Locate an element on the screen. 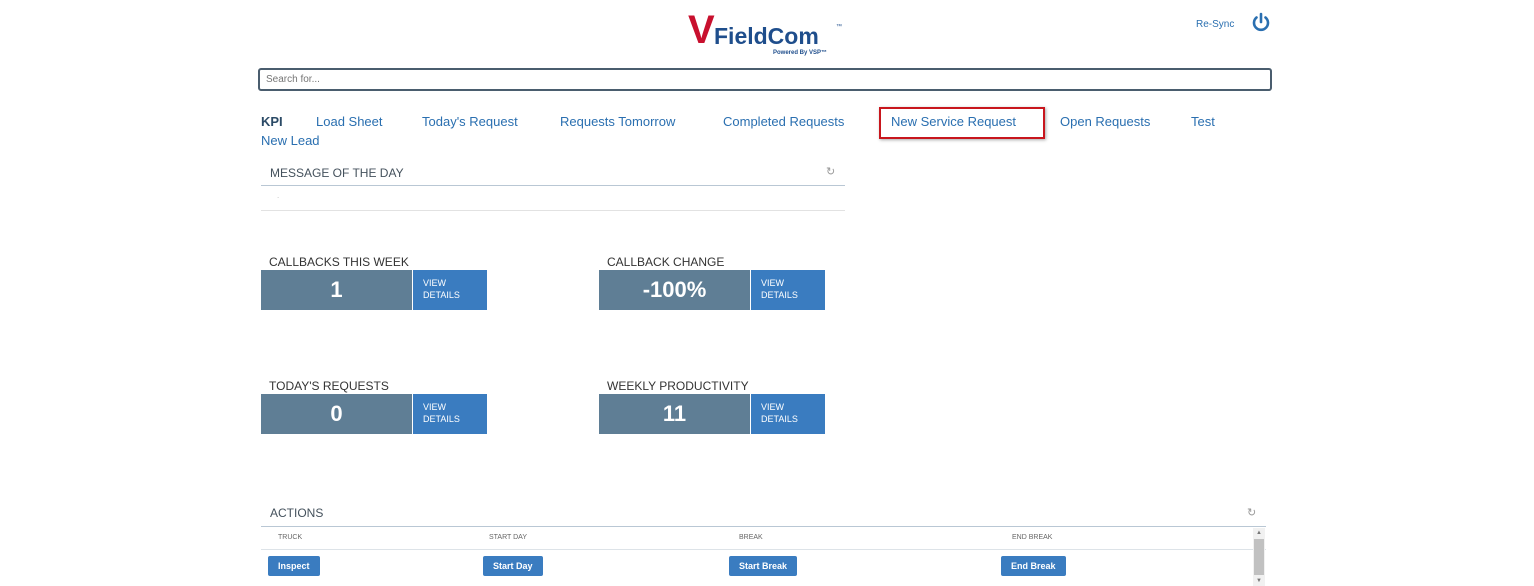  end-break-button: End Break is located at coordinates (1033, 566).